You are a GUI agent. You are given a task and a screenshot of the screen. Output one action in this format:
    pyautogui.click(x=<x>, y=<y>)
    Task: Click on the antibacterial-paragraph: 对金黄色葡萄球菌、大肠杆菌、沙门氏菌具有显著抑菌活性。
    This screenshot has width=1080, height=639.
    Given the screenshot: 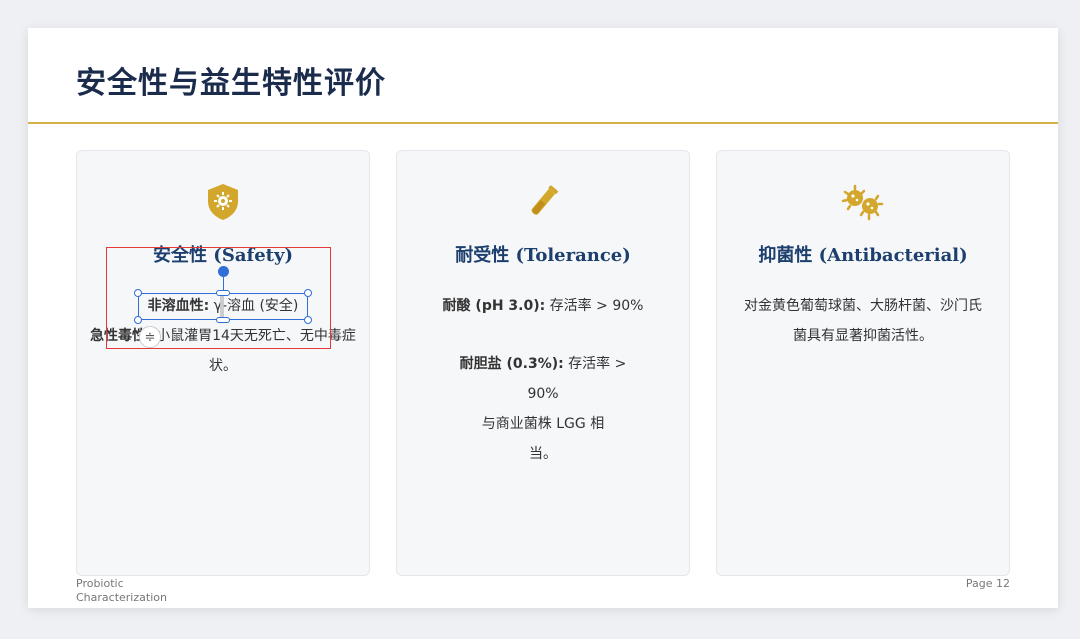 What is the action you would take?
    pyautogui.click(x=863, y=321)
    